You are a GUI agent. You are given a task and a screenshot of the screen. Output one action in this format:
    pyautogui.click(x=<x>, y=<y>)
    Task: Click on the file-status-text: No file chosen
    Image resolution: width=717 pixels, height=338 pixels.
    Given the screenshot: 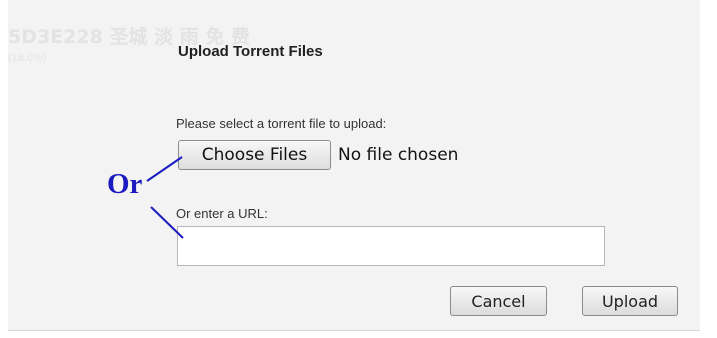 What is the action you would take?
    pyautogui.click(x=398, y=155)
    